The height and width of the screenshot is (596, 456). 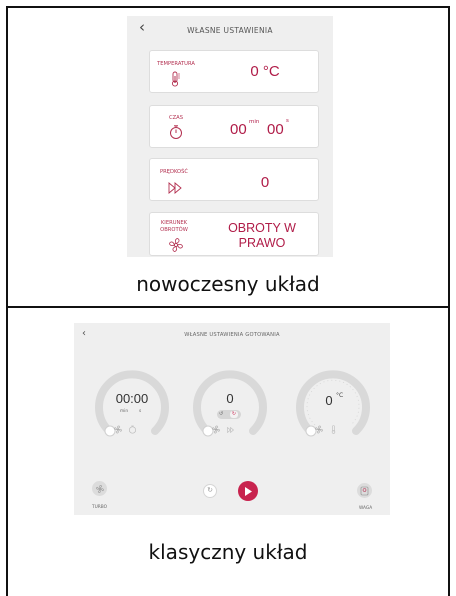 I want to click on speed-dial: 0 ↺ ↻, so click(x=230, y=402).